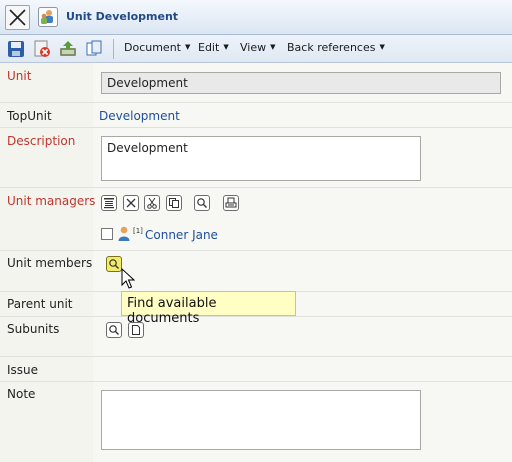  I want to click on print-icon, so click(231, 202).